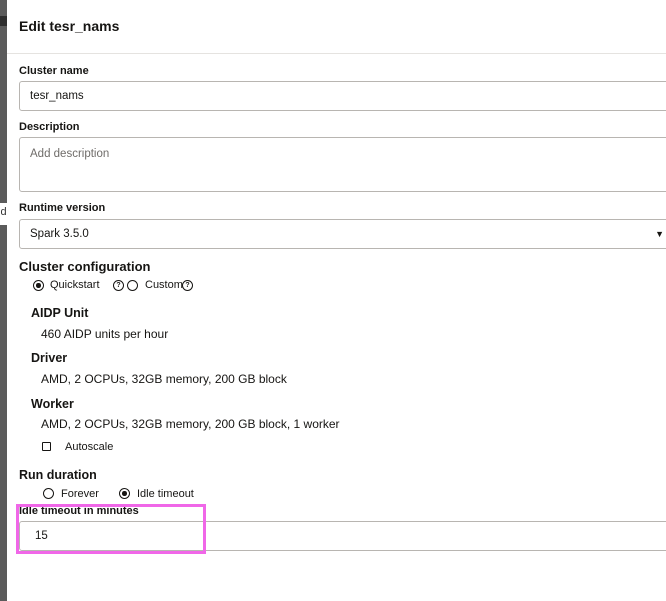 The image size is (666, 601). I want to click on cluster-configuration-heading: Cluster configuration, so click(85, 266).